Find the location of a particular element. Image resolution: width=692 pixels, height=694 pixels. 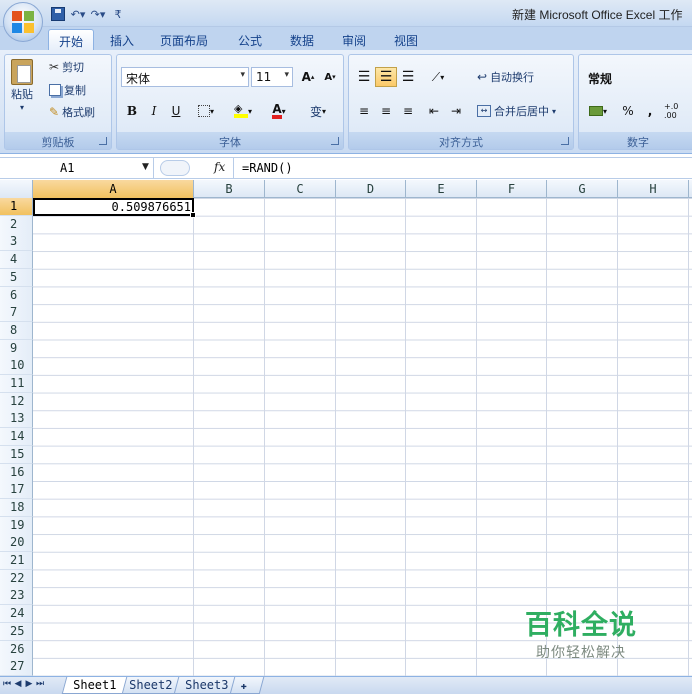

copy-button: 复制 is located at coordinates (67, 90).